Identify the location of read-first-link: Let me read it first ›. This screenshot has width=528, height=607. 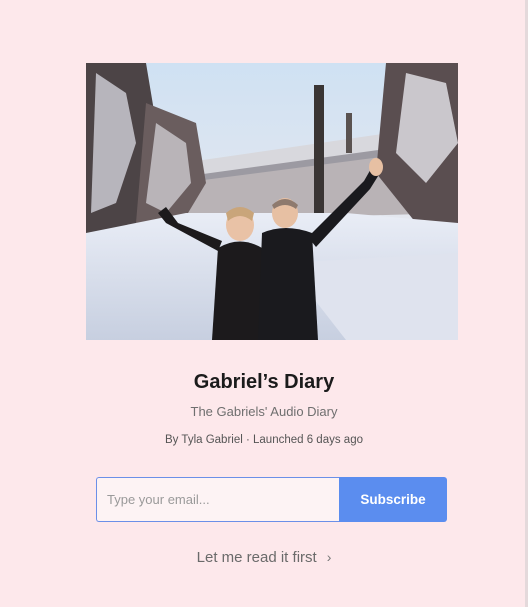
(264, 557).